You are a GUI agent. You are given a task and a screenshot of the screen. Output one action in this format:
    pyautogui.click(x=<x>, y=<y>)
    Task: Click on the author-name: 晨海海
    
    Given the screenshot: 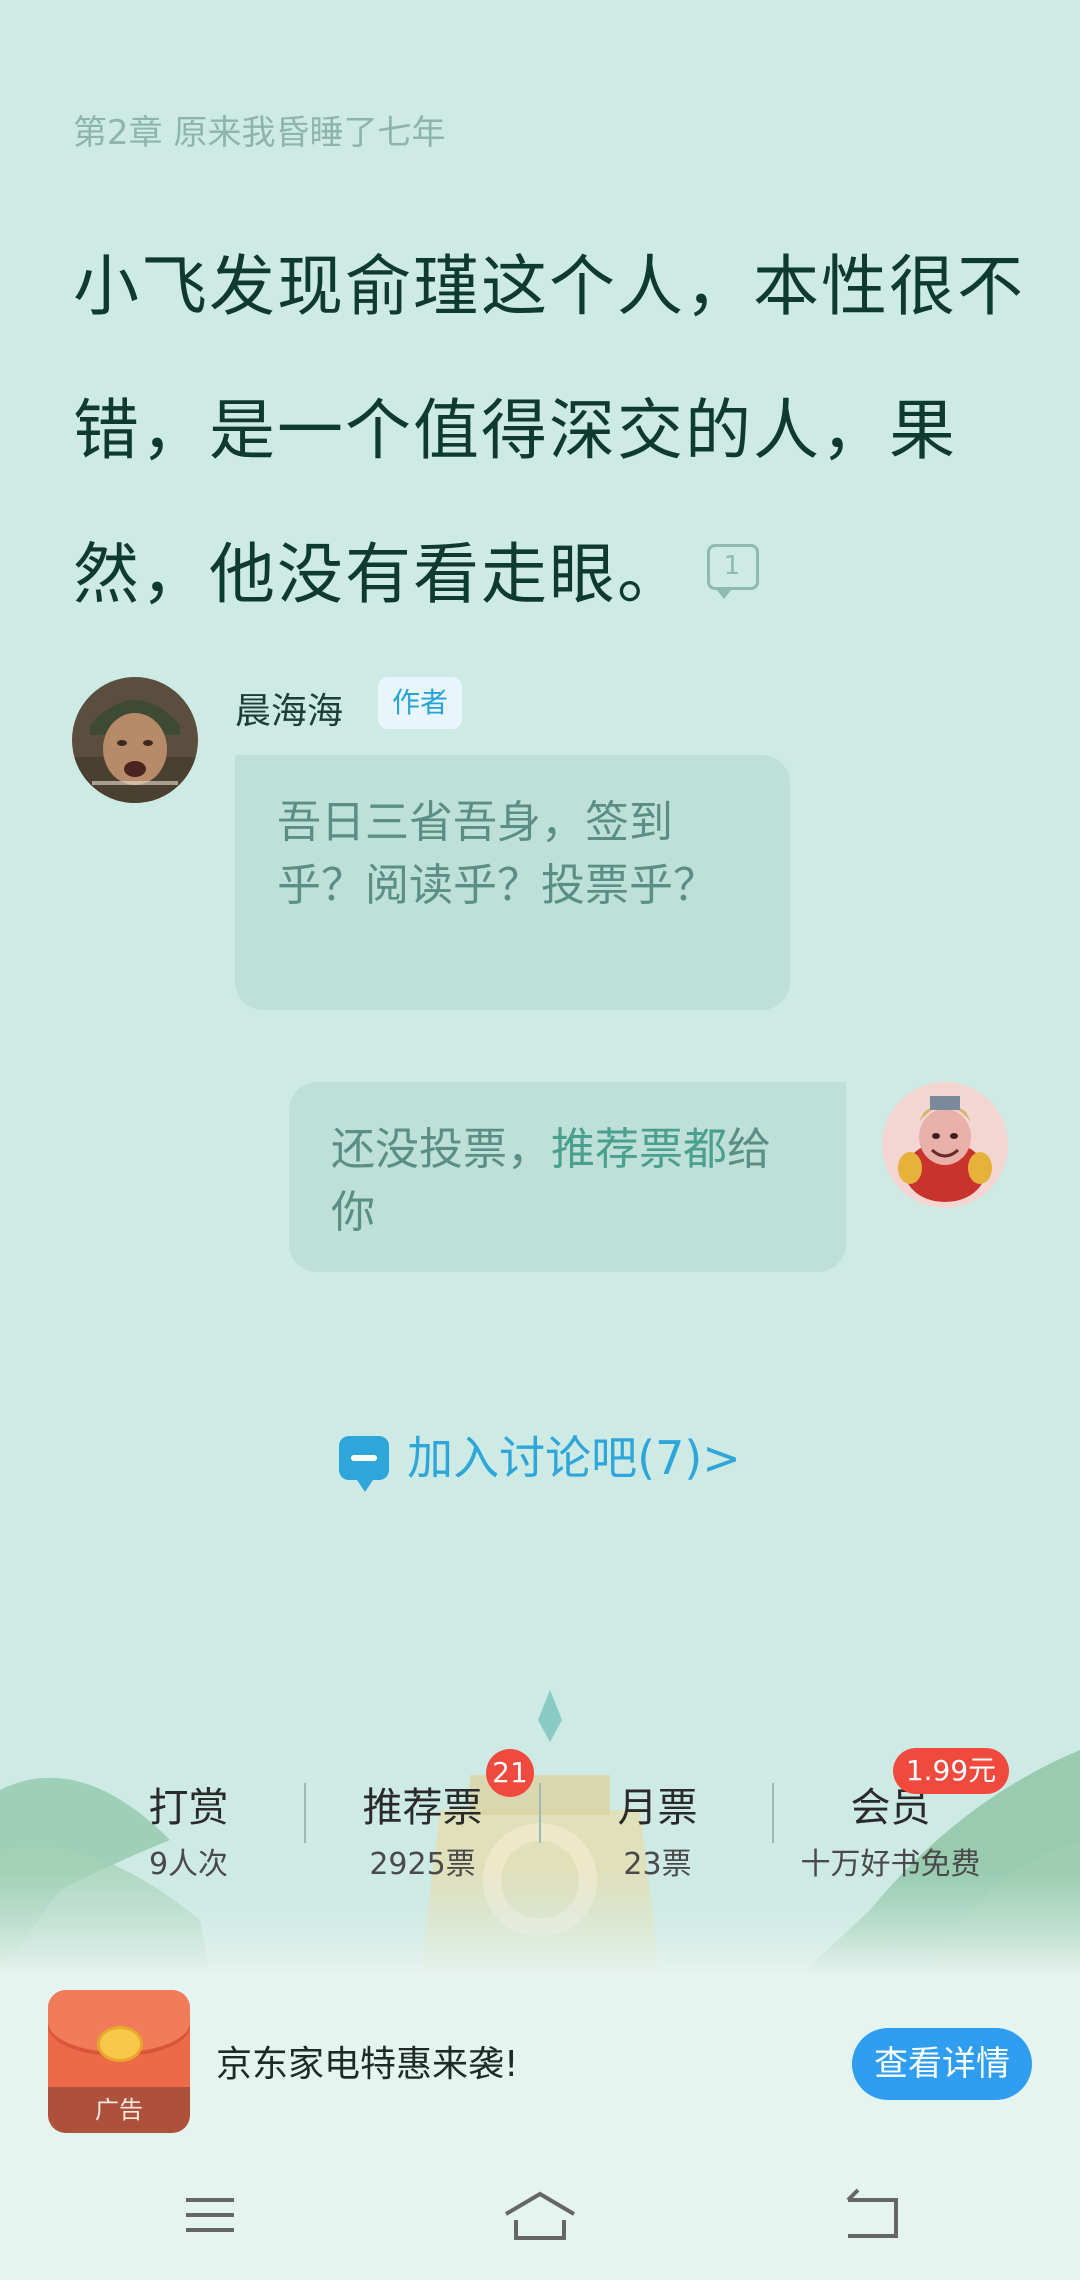 What is the action you would take?
    pyautogui.click(x=289, y=711)
    